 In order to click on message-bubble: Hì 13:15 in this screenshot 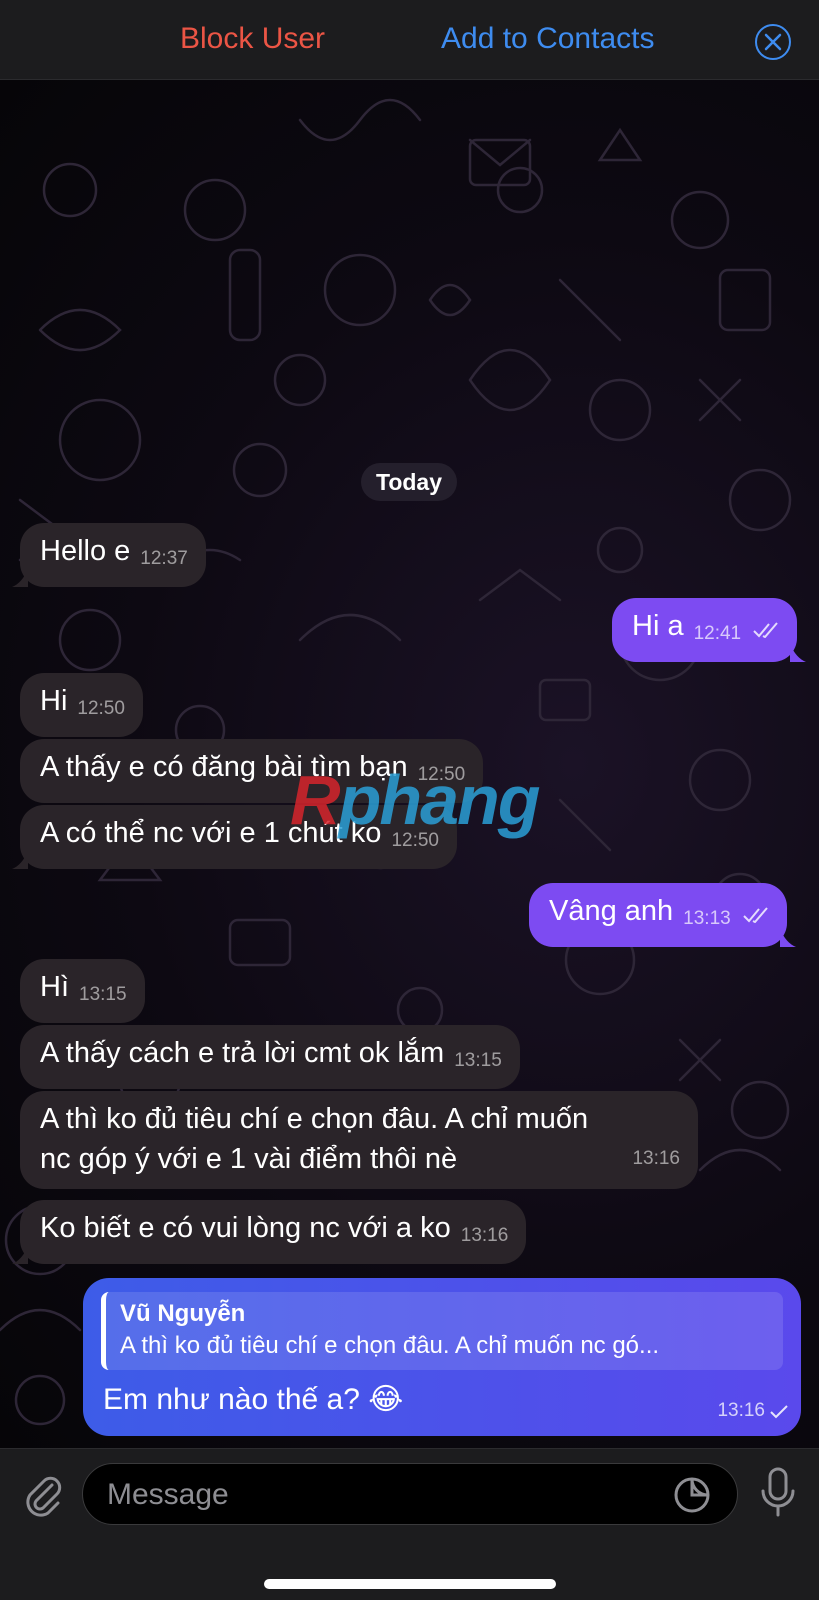, I will do `click(82, 991)`.